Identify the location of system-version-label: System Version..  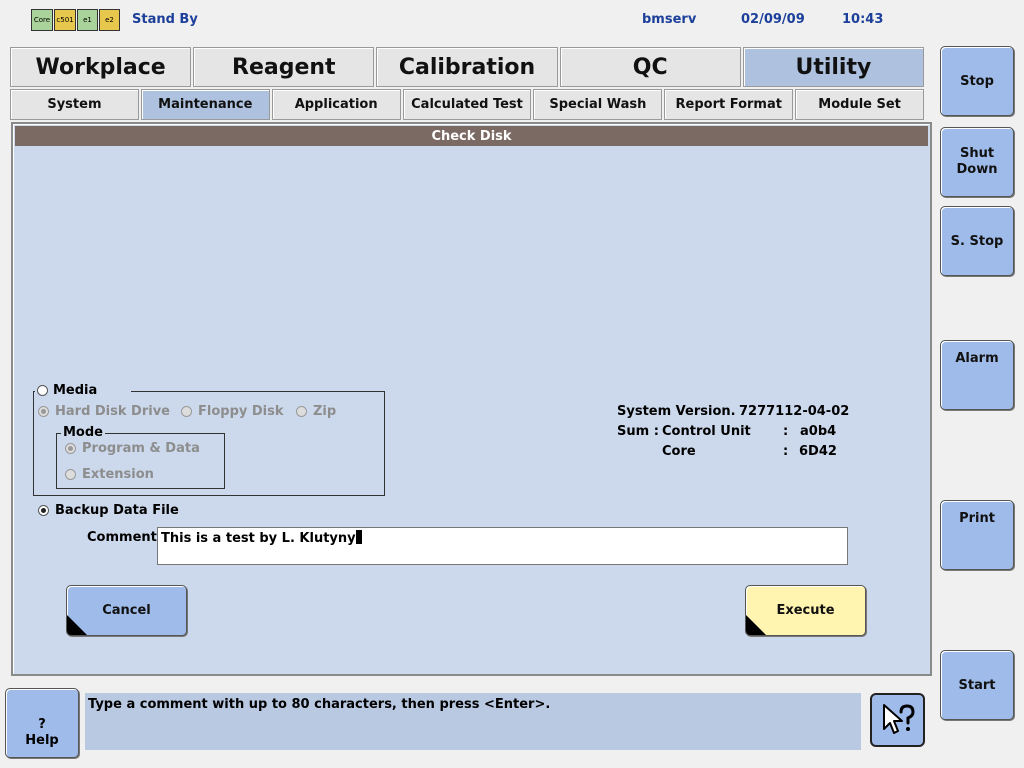
(676, 411).